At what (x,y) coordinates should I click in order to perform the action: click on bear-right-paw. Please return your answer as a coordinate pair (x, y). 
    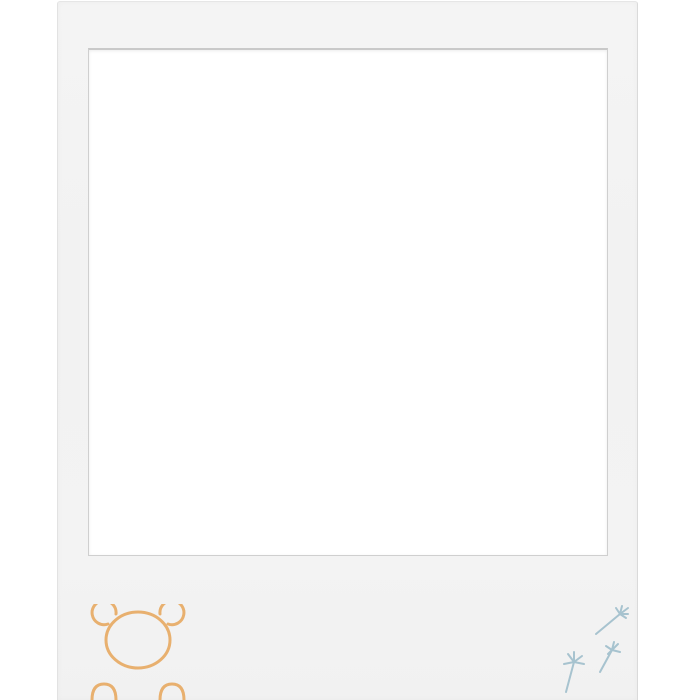
    Looking at the image, I should click on (172, 691).